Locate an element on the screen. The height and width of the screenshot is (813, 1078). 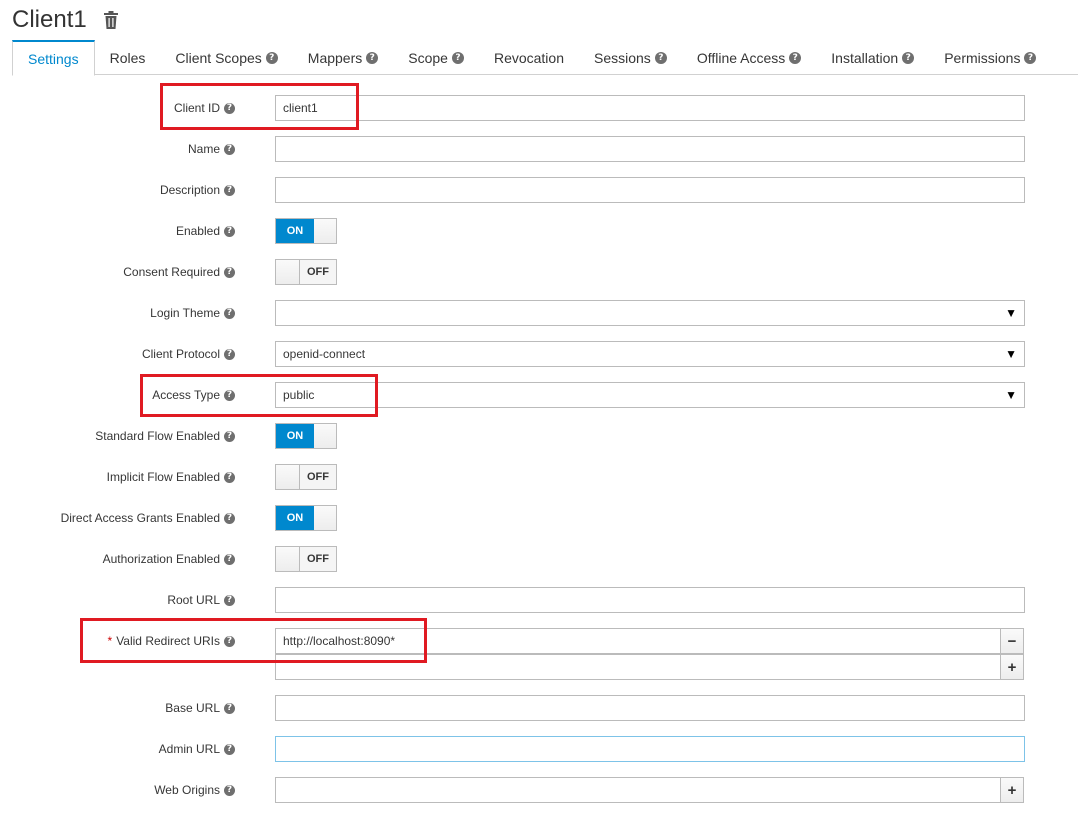
root-url-label: Root URL? is located at coordinates (201, 600).